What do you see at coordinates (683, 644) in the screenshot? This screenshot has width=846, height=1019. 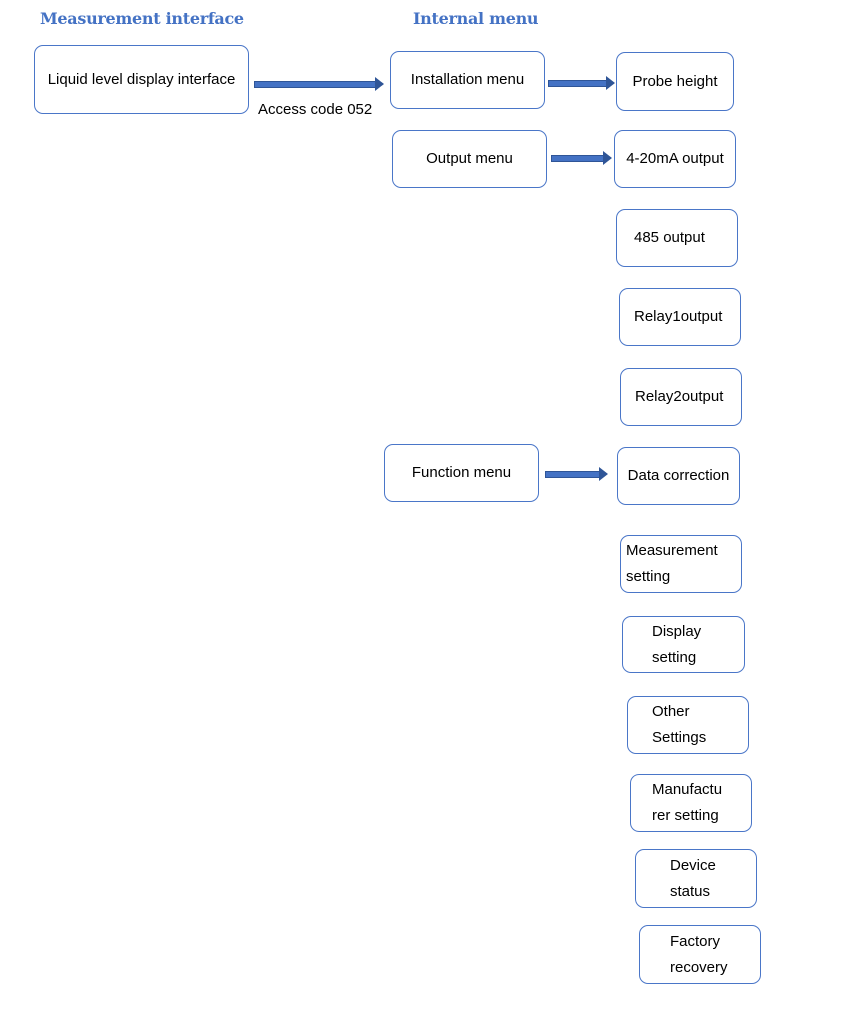 I see `display-setting-node: Display setting` at bounding box center [683, 644].